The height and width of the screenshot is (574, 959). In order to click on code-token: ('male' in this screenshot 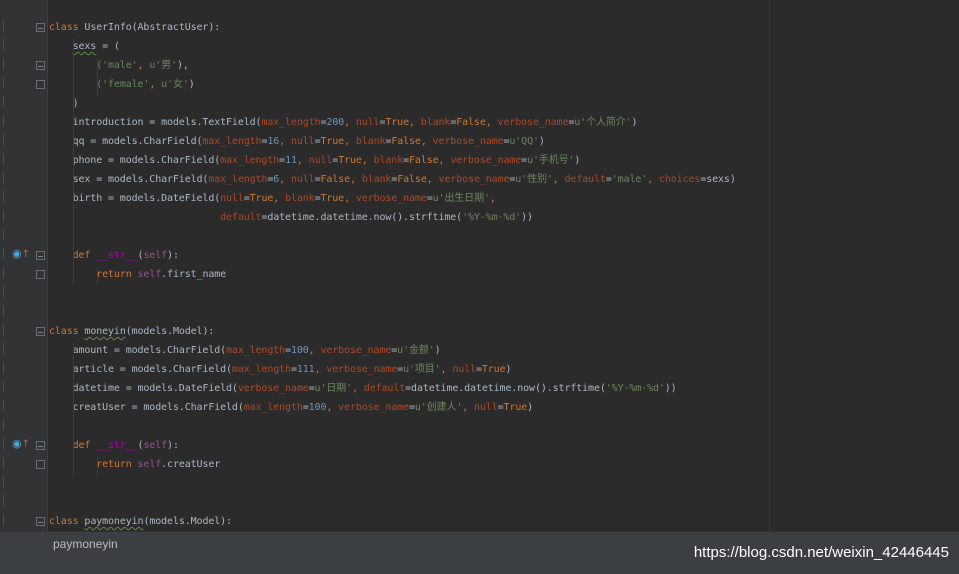, I will do `click(117, 65)`.